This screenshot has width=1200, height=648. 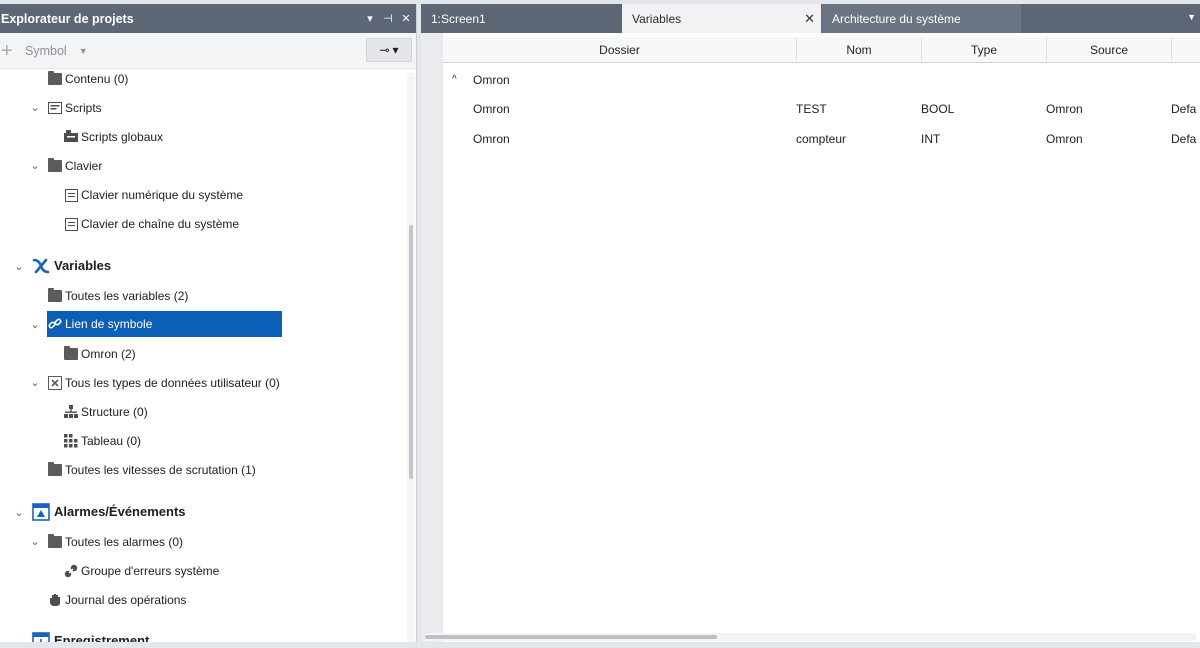 I want to click on tab-close-icon: ✕, so click(x=809, y=19).